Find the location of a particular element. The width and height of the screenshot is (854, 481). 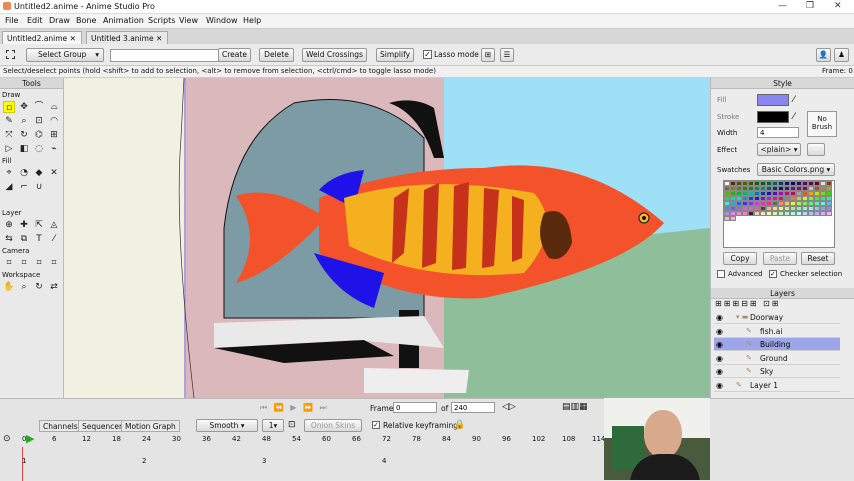

translate-points-tool: ✥ is located at coordinates (24, 107).